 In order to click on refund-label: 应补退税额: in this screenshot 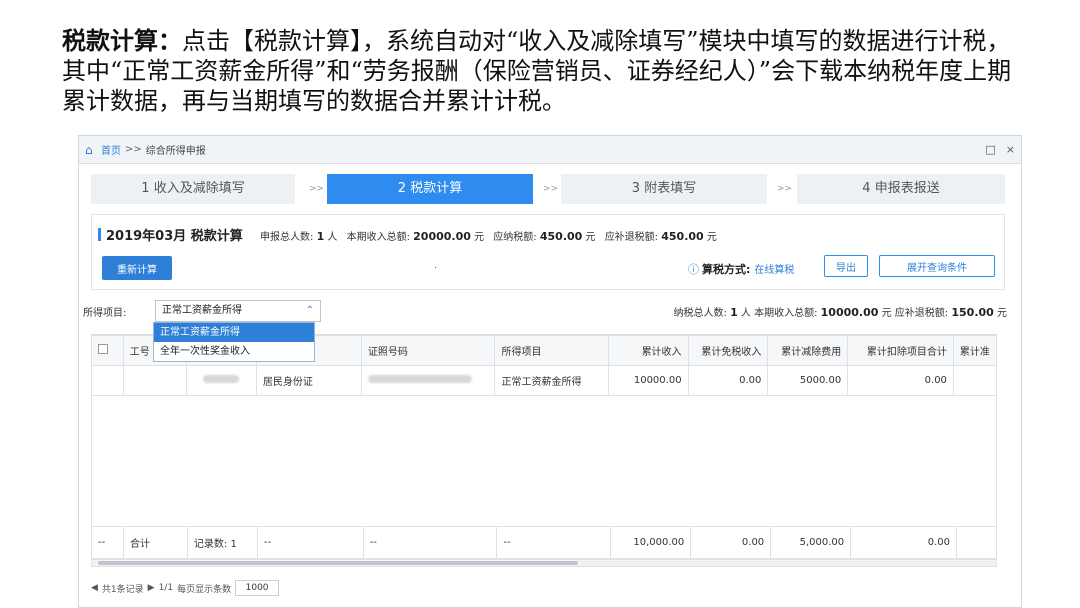, I will do `click(631, 237)`.